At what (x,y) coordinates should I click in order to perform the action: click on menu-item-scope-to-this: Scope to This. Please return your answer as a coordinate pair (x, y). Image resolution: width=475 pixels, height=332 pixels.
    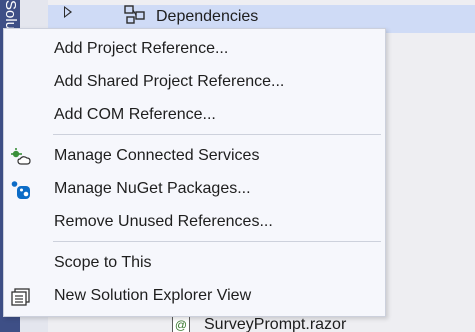
    Looking at the image, I should click on (194, 263).